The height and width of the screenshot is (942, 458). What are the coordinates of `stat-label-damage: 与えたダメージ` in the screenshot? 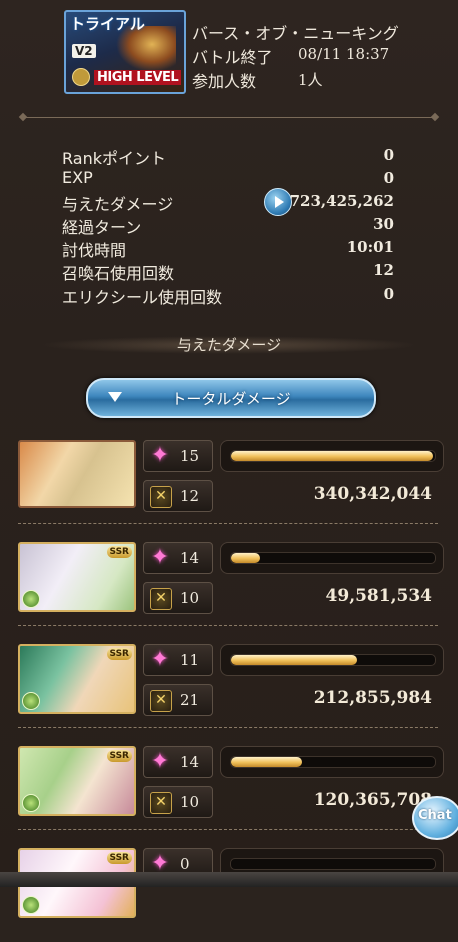 It's located at (118, 204).